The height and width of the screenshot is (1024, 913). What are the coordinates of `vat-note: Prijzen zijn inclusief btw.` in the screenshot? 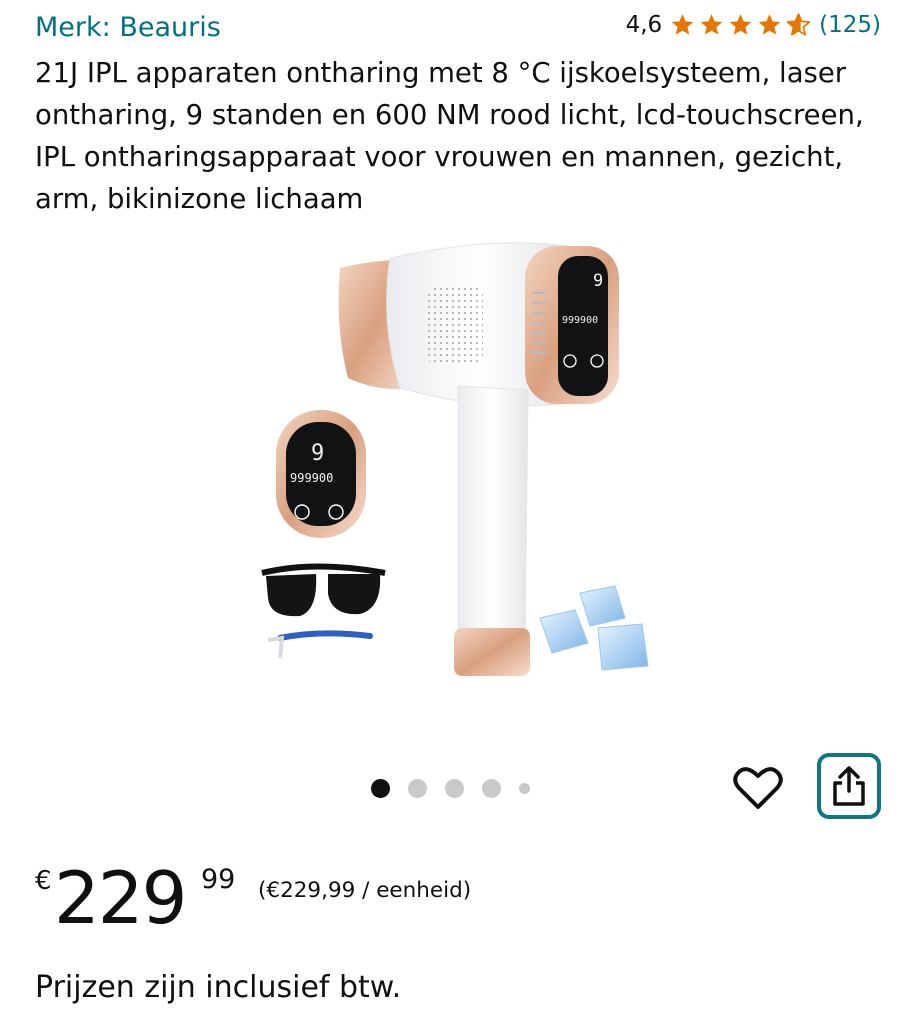 It's located at (218, 987).